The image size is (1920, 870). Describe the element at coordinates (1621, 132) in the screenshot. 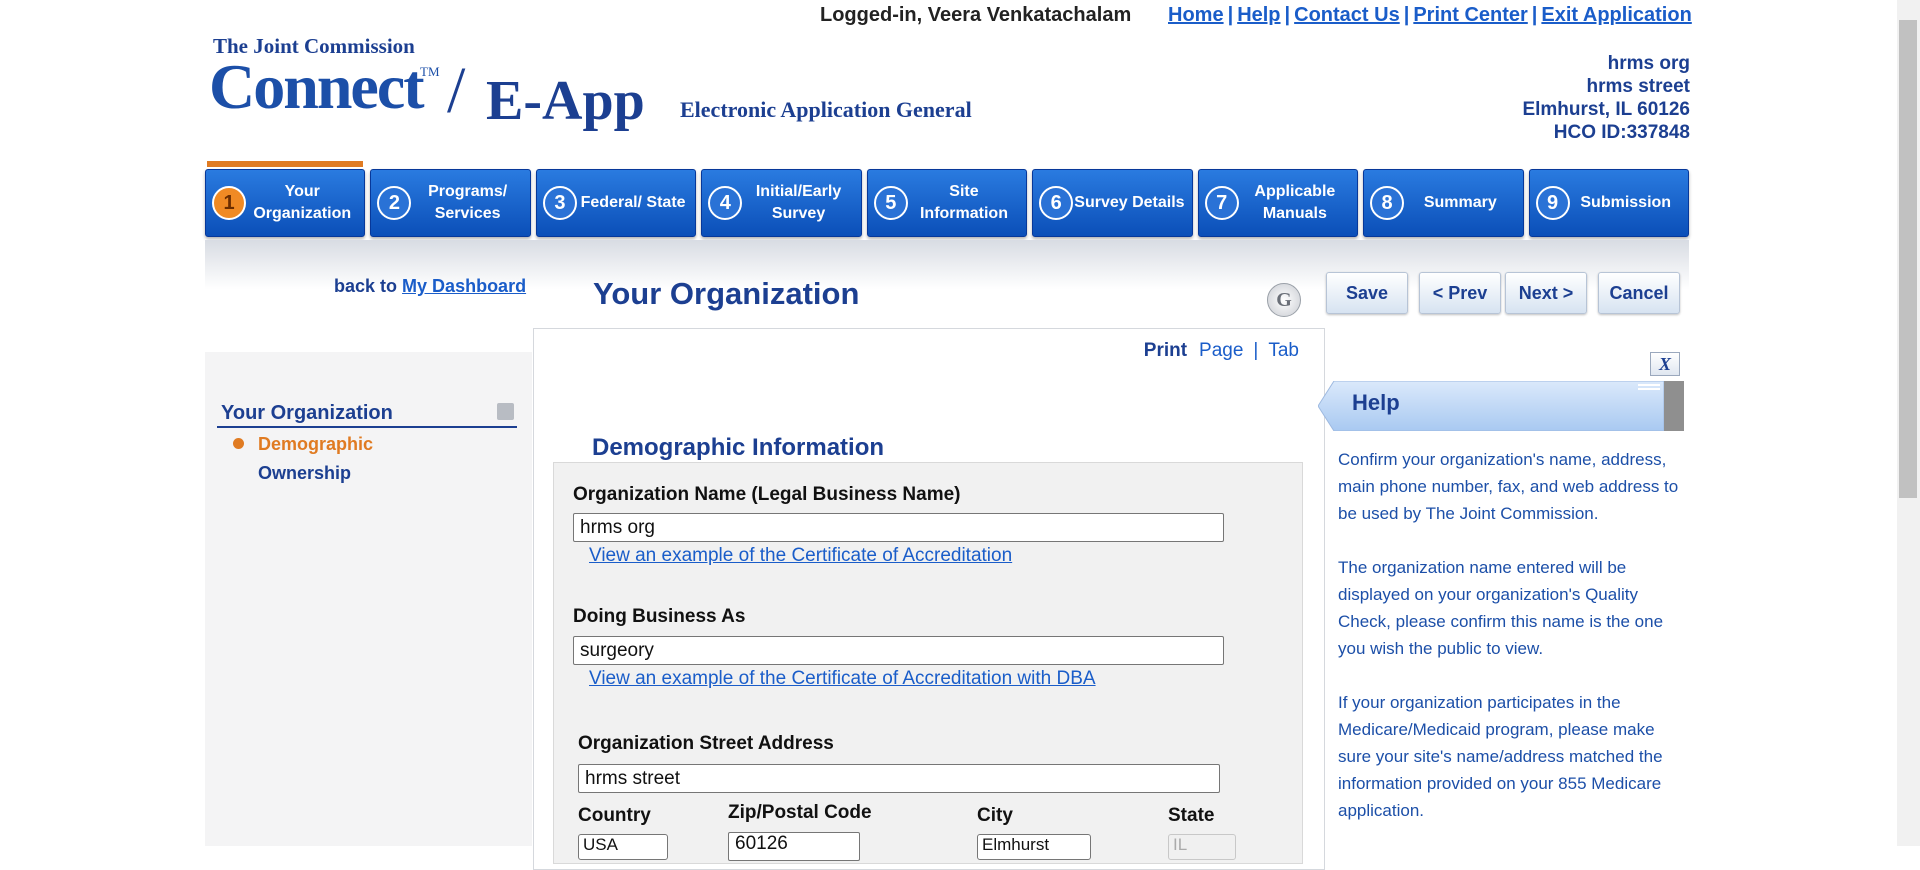

I see `org-hco-id: HCO ID:337848` at that location.